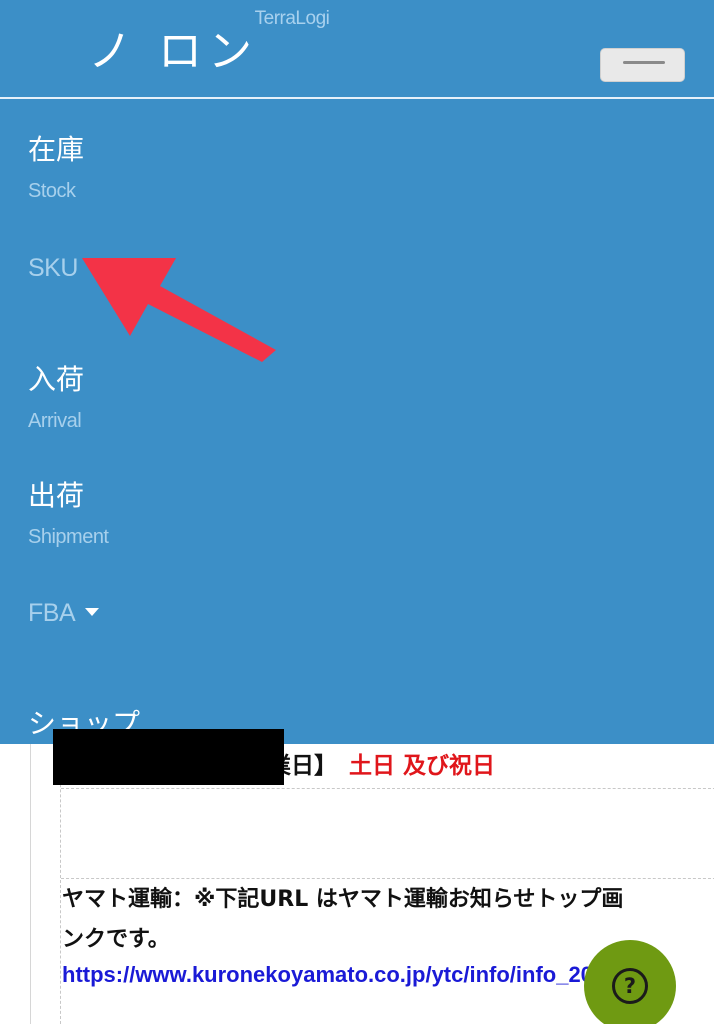 This screenshot has height=1024, width=714. What do you see at coordinates (52, 191) in the screenshot?
I see `nav-item-sublabel: Stock` at bounding box center [52, 191].